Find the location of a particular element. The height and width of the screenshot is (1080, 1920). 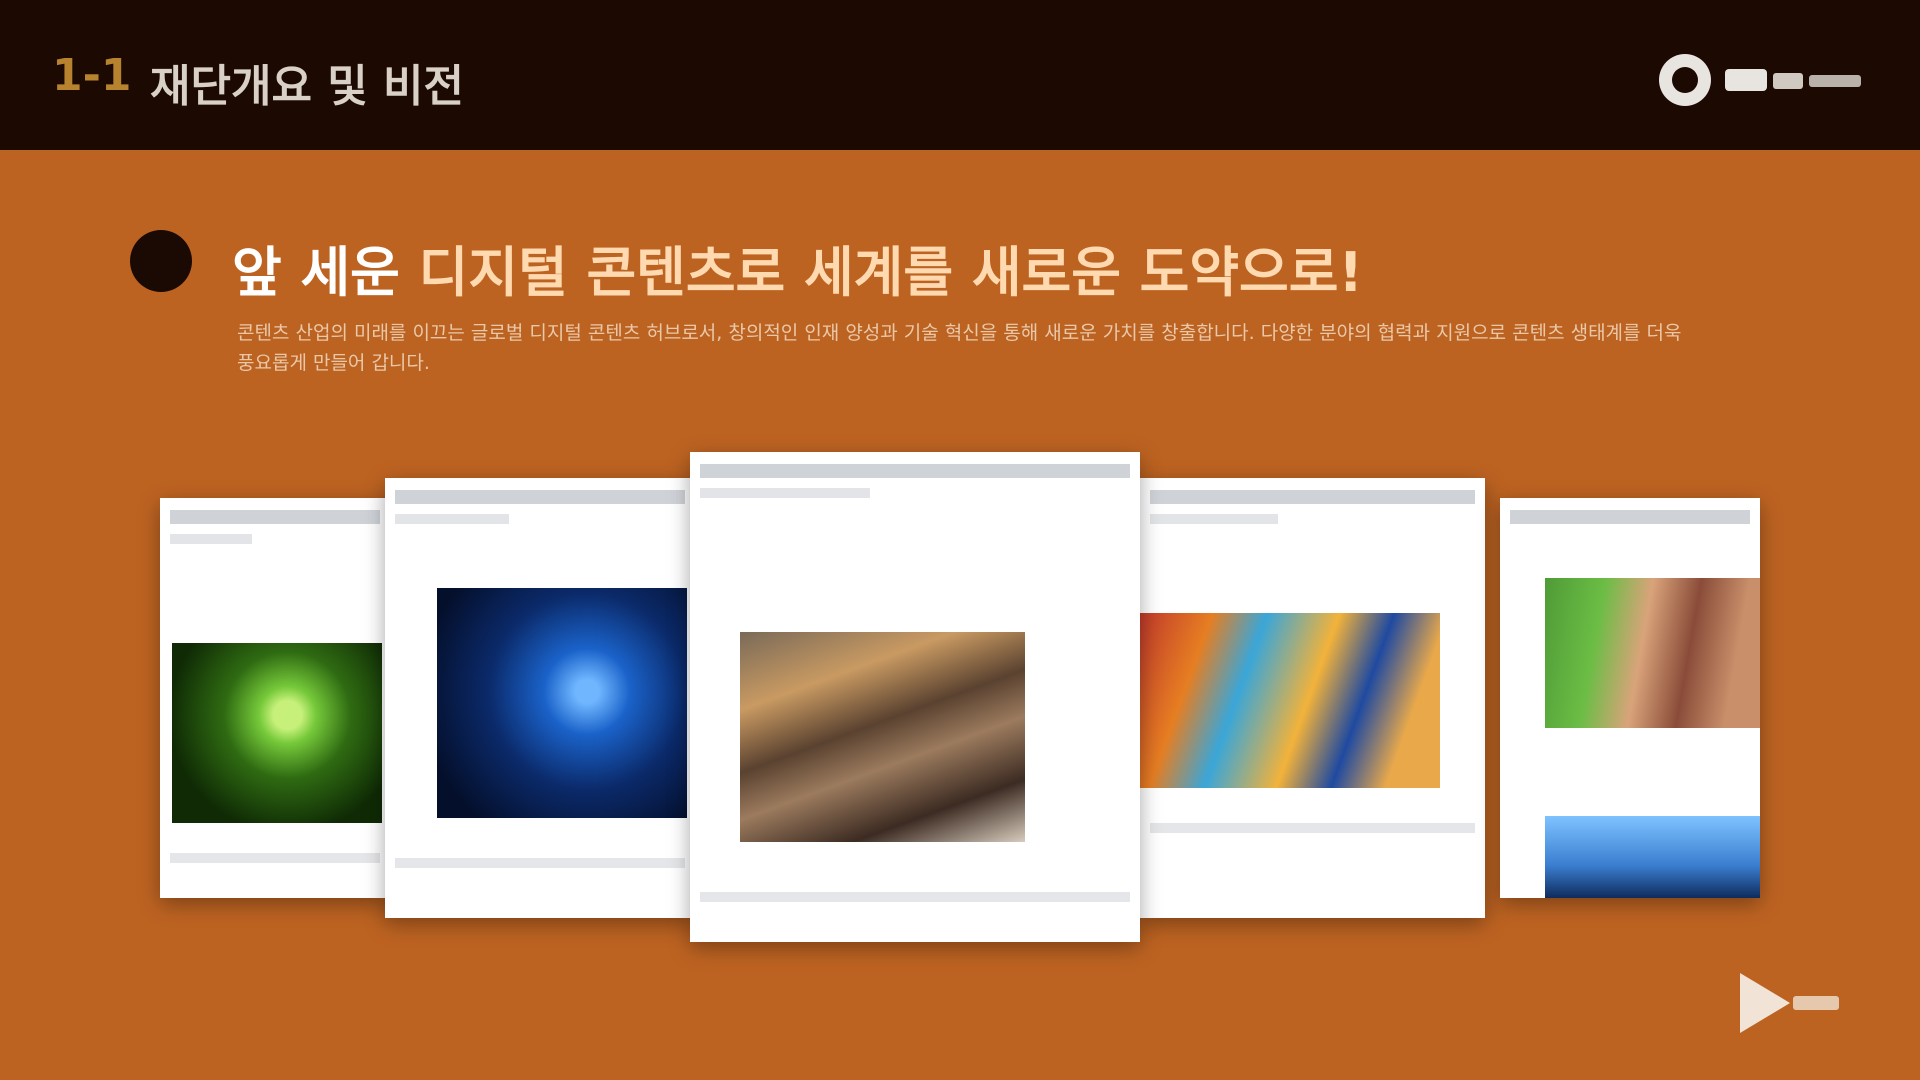

headline: 앞 세운 디지털 콘텐츠로 세계를 새로운 도약으로! is located at coordinates (797, 267).